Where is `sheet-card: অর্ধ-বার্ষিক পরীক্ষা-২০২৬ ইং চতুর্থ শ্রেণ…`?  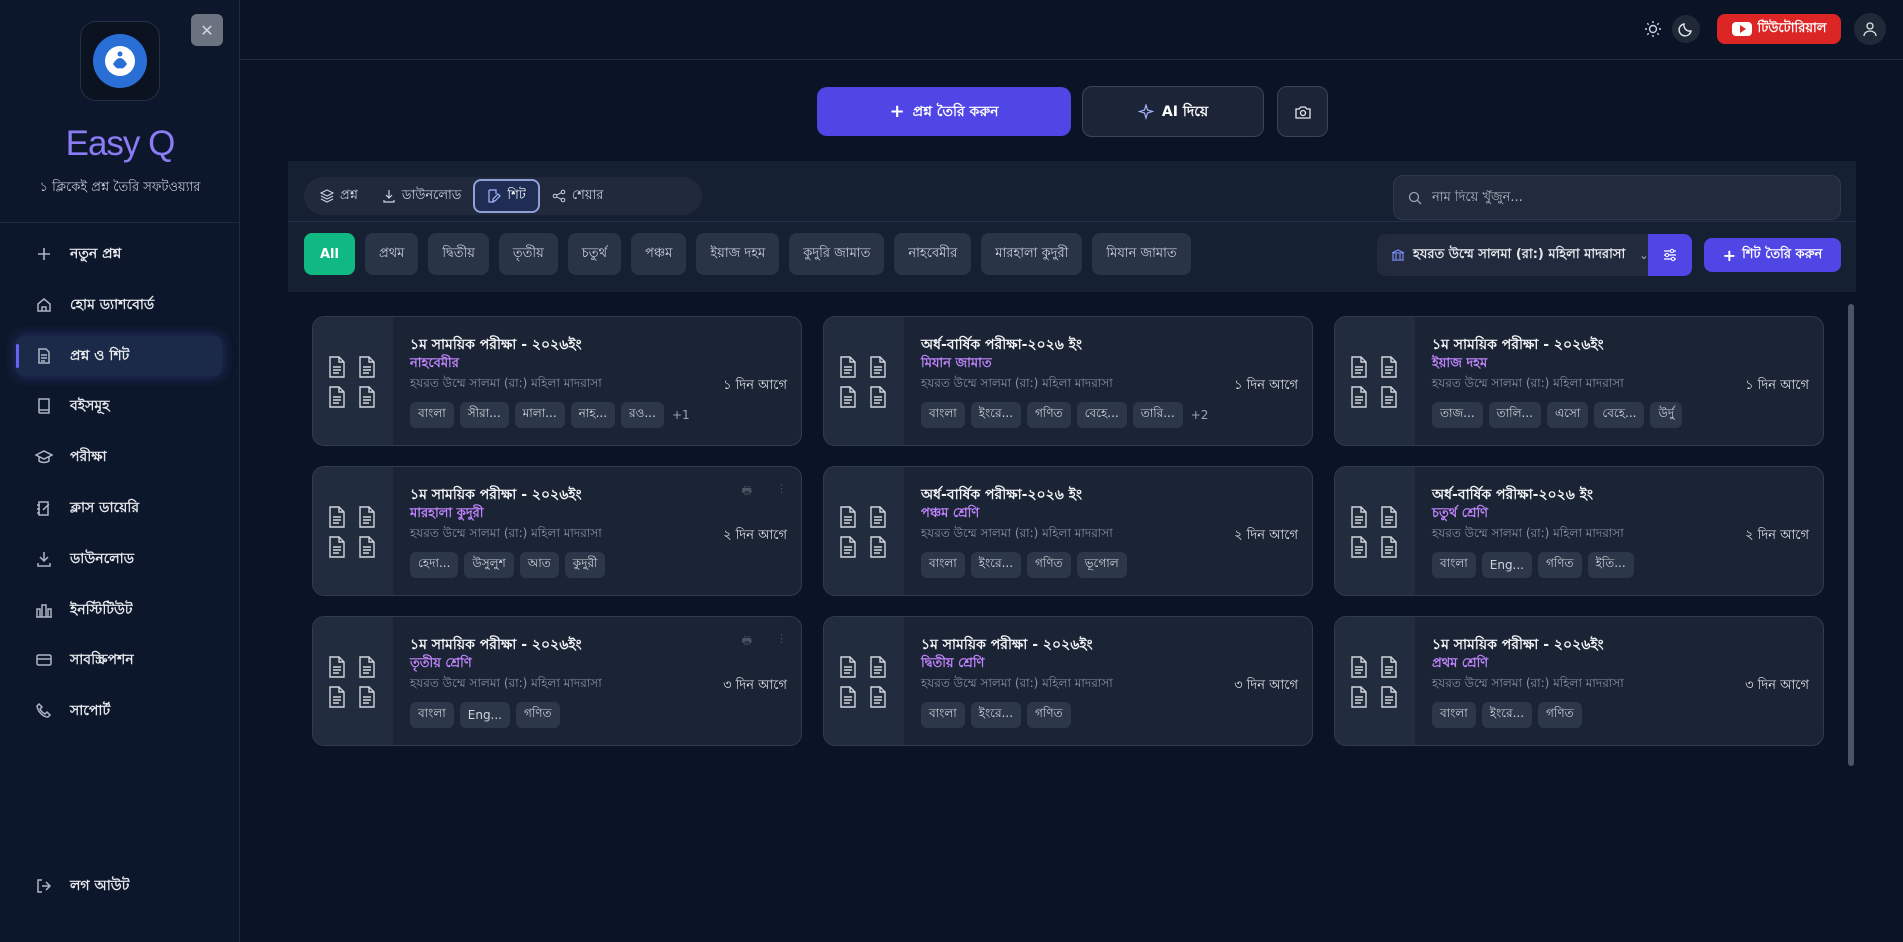
sheet-card: অর্ধ-বার্ষিক পরীক্ষা-২০২৬ ইং চতুর্থ শ্রেণ… is located at coordinates (1579, 531).